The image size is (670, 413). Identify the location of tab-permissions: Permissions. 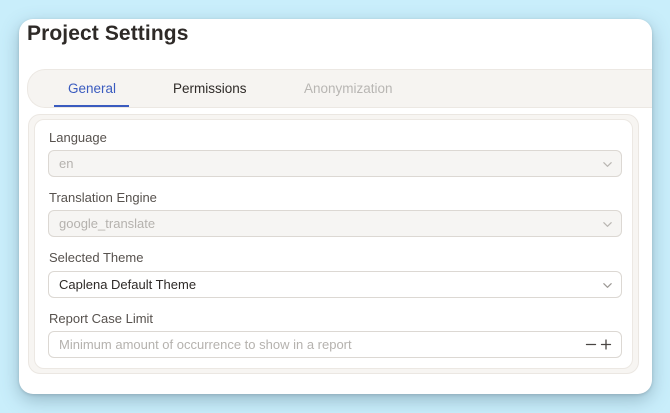
(210, 88).